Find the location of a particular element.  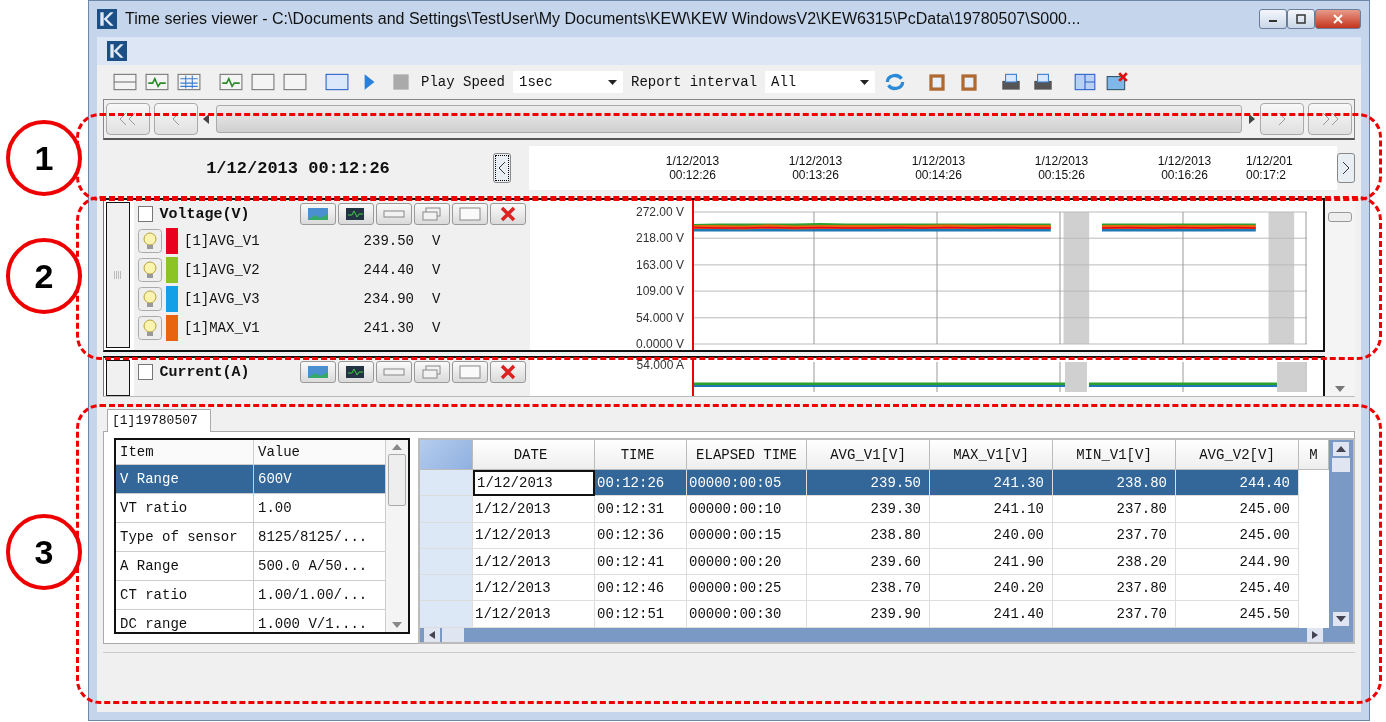

table-cell: 00:12:36 is located at coordinates (641, 535).